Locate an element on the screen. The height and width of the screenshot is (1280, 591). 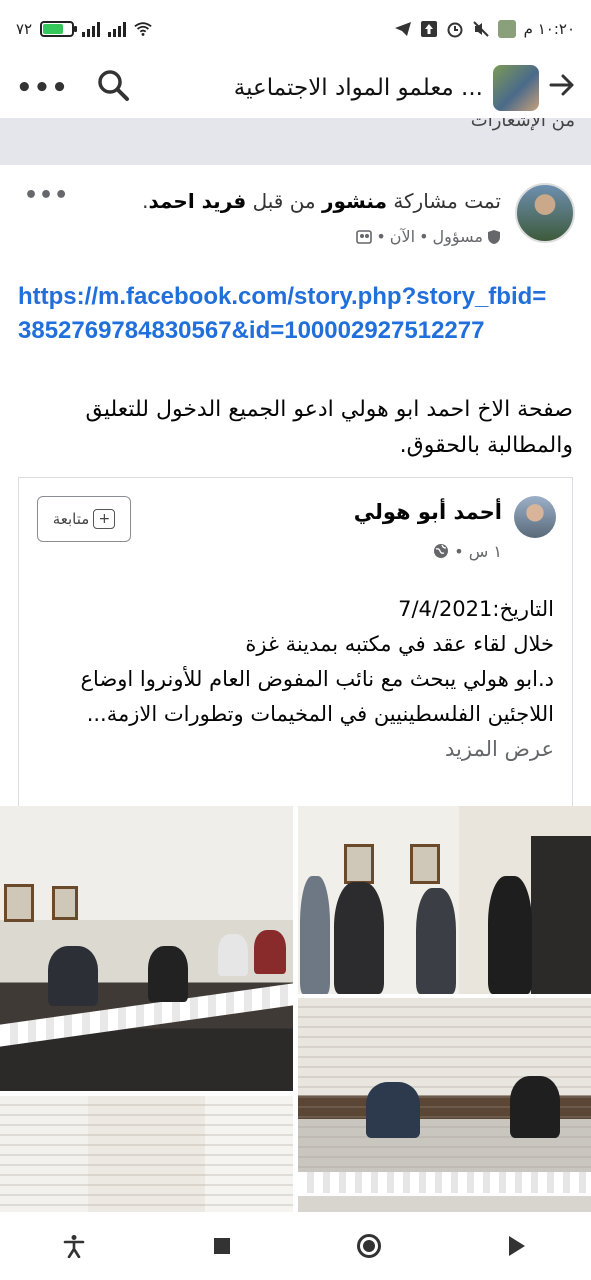
follow-label: متابعة is located at coordinates (71, 519).